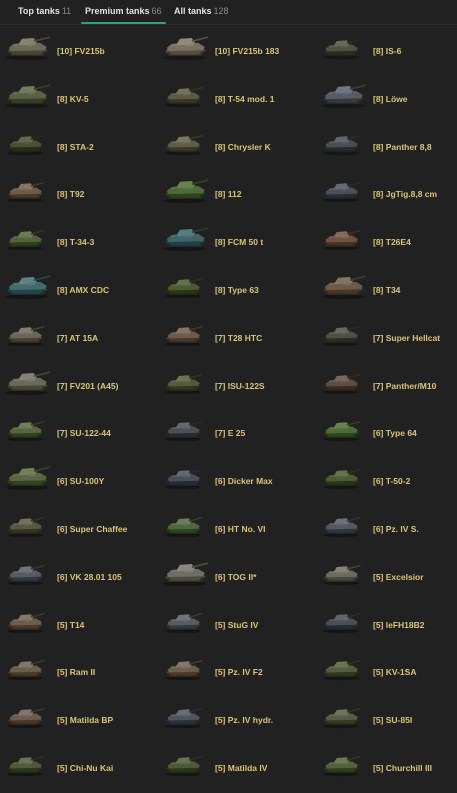 This screenshot has width=457, height=793. I want to click on tank-name: [8] T92, so click(71, 194).